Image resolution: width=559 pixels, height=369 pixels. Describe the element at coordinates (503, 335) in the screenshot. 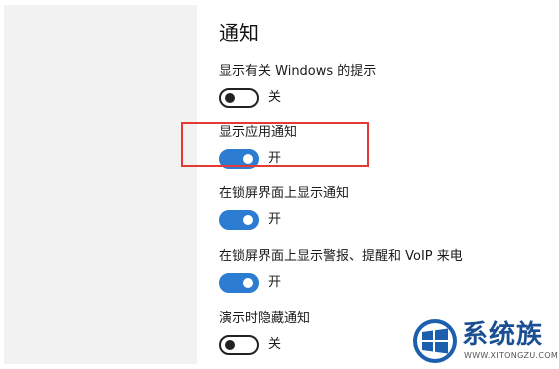

I see `watermark-brand-cn: 系统族` at that location.